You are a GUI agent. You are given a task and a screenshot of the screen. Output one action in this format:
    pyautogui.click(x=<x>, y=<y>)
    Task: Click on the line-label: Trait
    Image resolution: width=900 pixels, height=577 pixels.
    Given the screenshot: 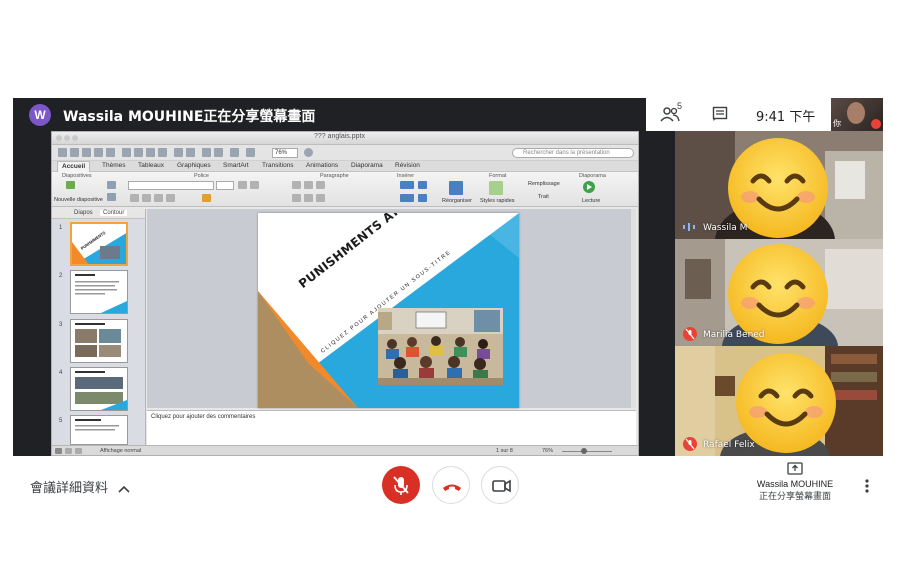 What is the action you would take?
    pyautogui.click(x=543, y=197)
    